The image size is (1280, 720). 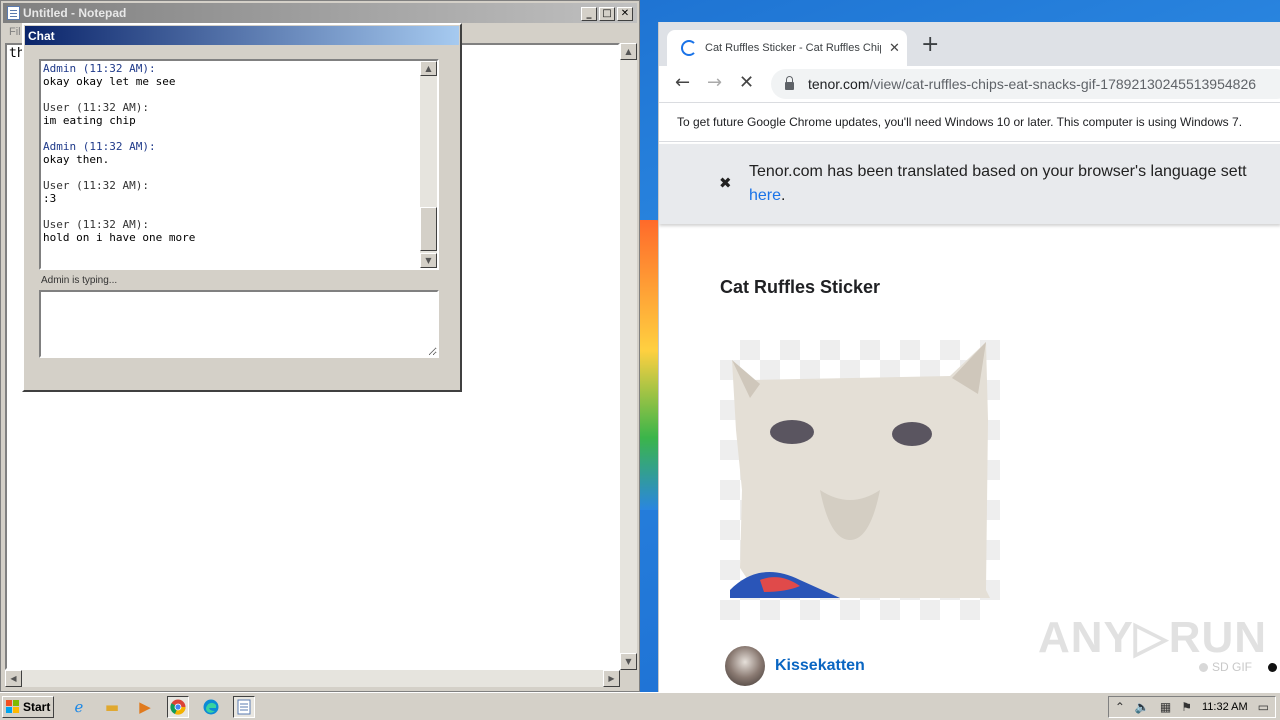 What do you see at coordinates (1186, 707) in the screenshot?
I see `action-center-flag-icon: ⚑` at bounding box center [1186, 707].